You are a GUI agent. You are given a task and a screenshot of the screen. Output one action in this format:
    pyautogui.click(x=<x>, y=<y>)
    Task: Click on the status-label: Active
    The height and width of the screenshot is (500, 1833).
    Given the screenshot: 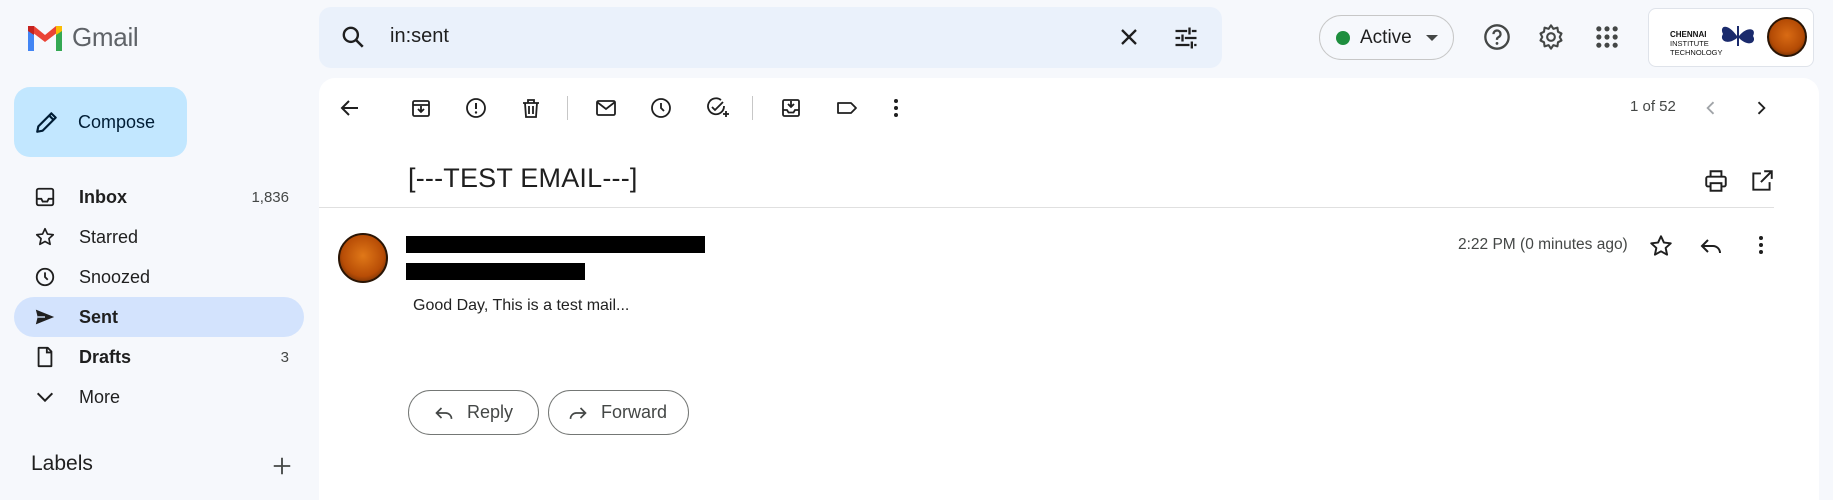 What is the action you would take?
    pyautogui.click(x=1386, y=37)
    